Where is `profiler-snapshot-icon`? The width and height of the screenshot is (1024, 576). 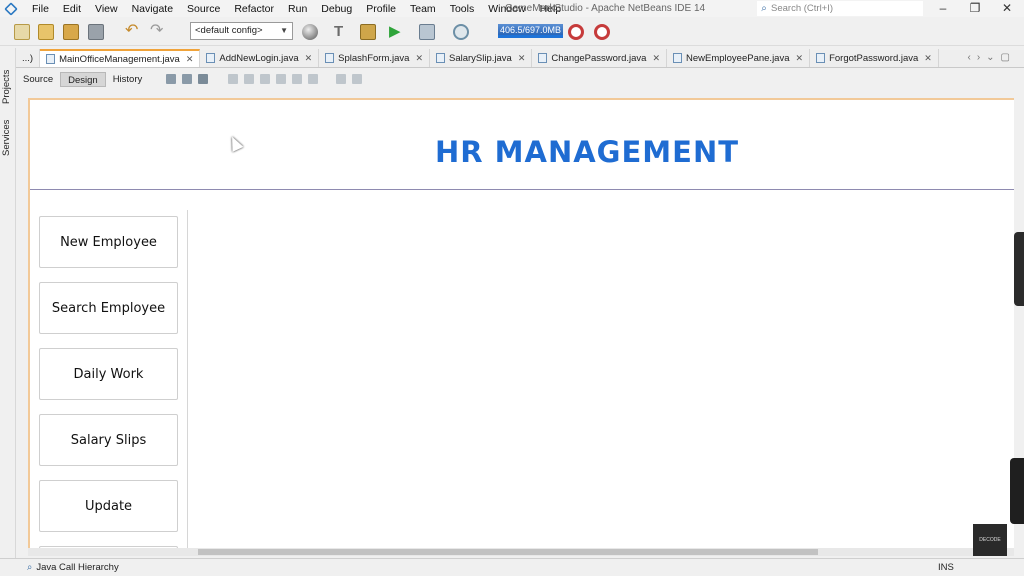
profiler-snapshot-icon is located at coordinates (602, 32).